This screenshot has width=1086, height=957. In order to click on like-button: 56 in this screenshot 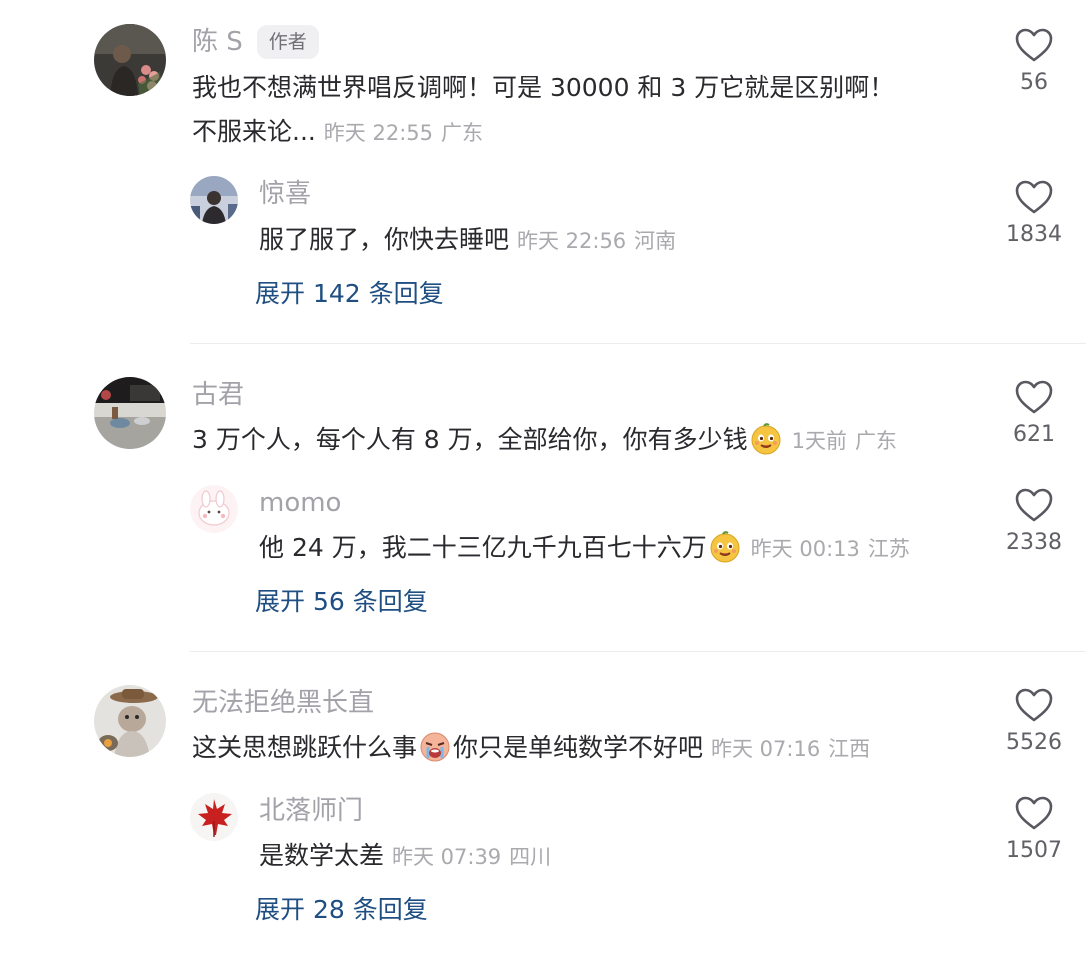, I will do `click(1034, 64)`.